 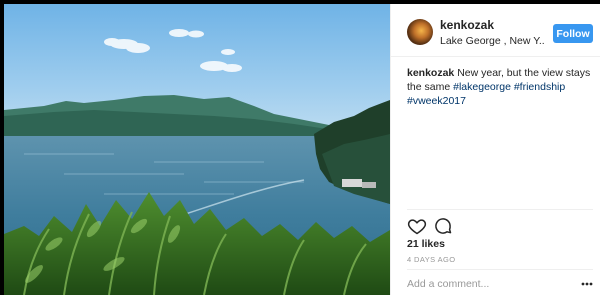 What do you see at coordinates (443, 226) in the screenshot?
I see `comment-icon` at bounding box center [443, 226].